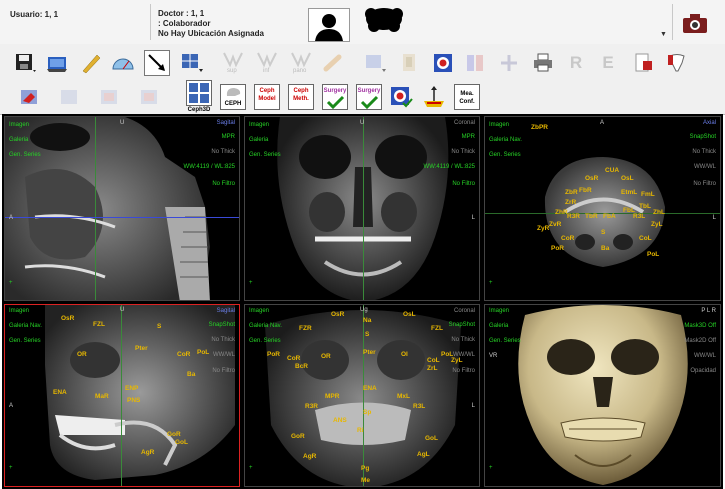 Image resolution: width=725 pixels, height=489 pixels. I want to click on ruler-button, so click(91, 63).